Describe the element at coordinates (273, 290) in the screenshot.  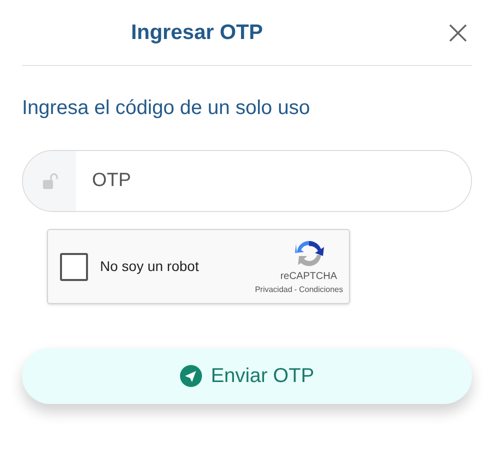
I see `privacy-link: Privacidad` at that location.